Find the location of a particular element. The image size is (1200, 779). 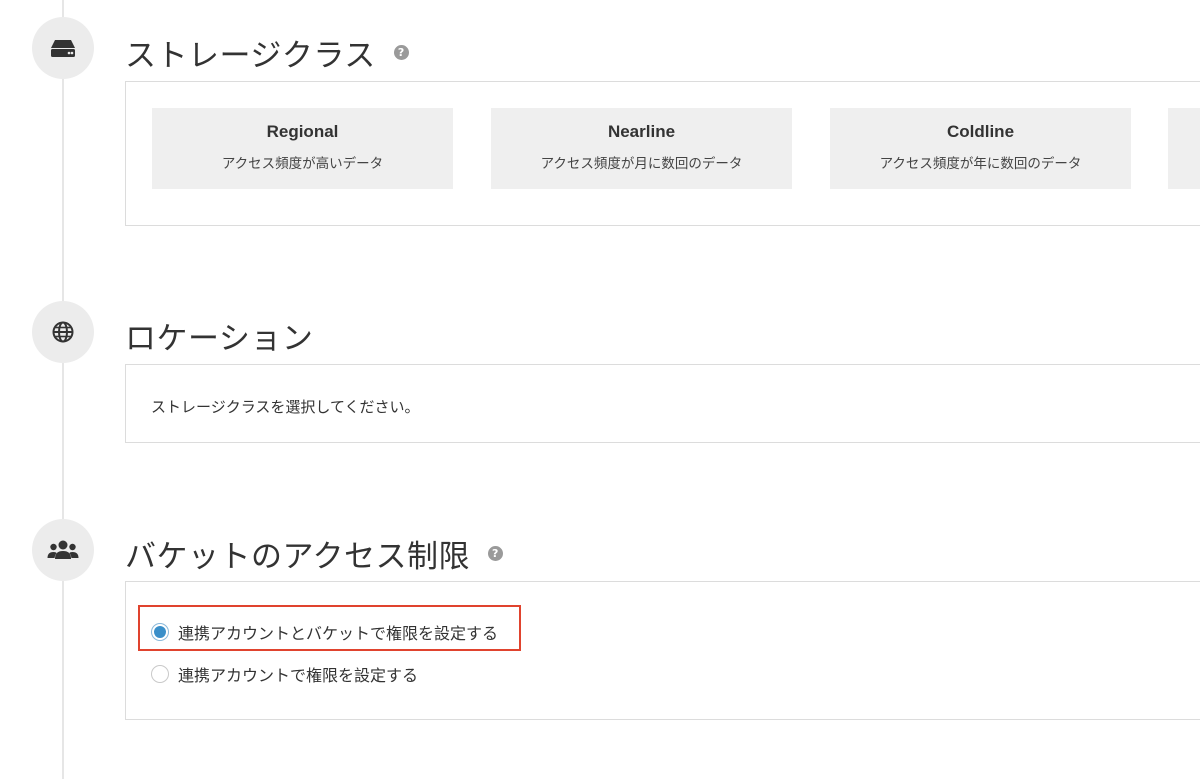

radio-label: 連携アカウントで権限を設定する is located at coordinates (298, 675).